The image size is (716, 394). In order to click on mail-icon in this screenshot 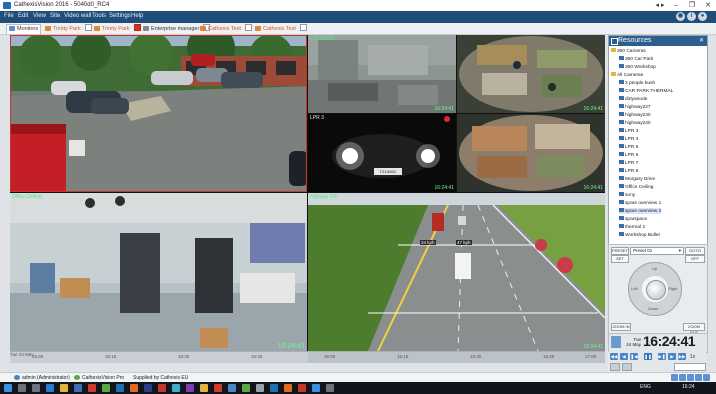, I will do `click(78, 388)`.